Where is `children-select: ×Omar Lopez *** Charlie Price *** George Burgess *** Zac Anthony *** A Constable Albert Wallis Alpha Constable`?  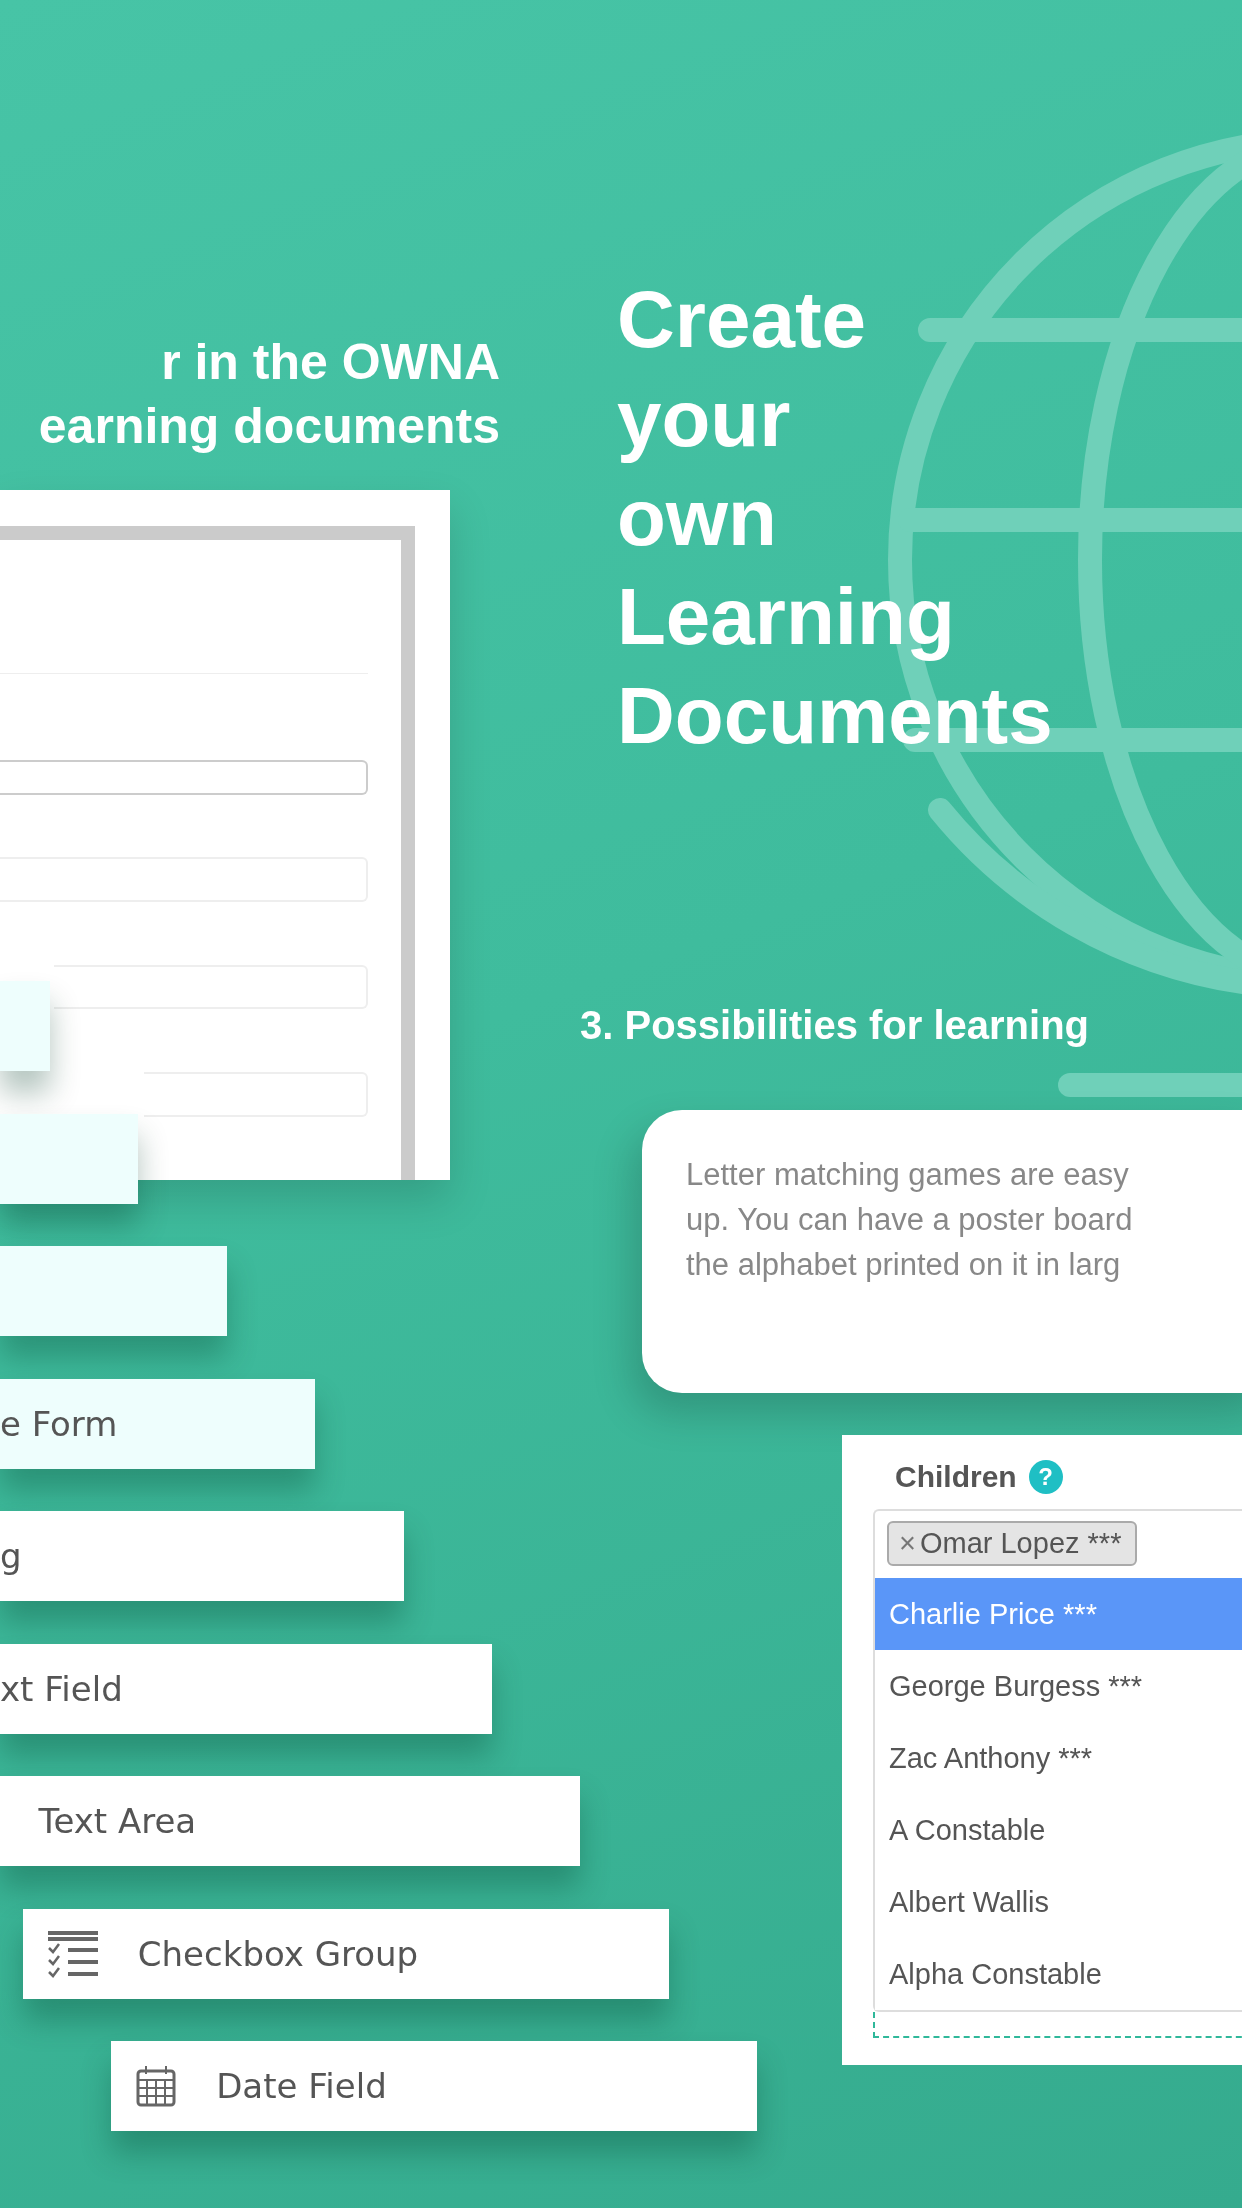 children-select: ×Omar Lopez *** Charlie Price *** George Burgess *** Zac Anthony *** A Constable Albert Wallis Alpha Constable is located at coordinates (1057, 1760).